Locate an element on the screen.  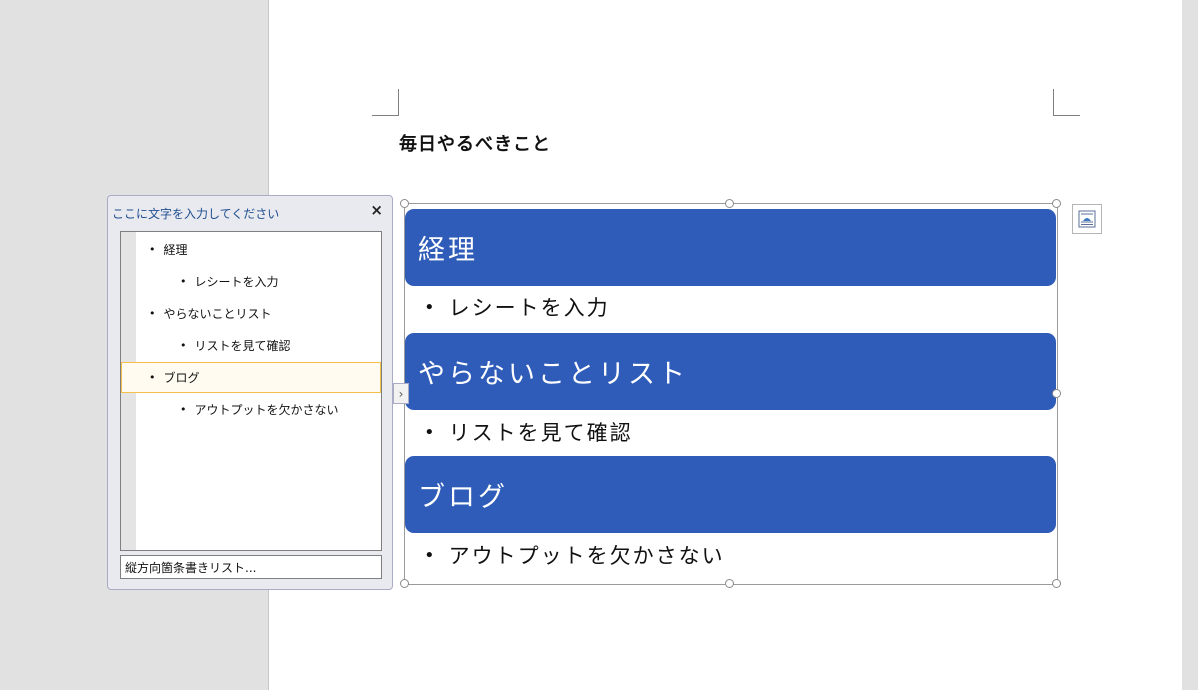
smartart-subitem-text: レシートを入力 is located at coordinates (529, 308).